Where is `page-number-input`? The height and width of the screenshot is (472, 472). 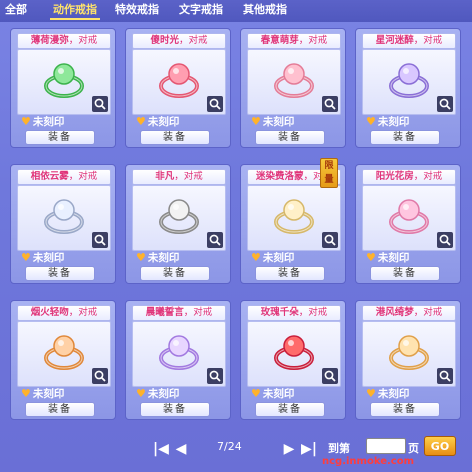 page-number-input is located at coordinates (386, 446).